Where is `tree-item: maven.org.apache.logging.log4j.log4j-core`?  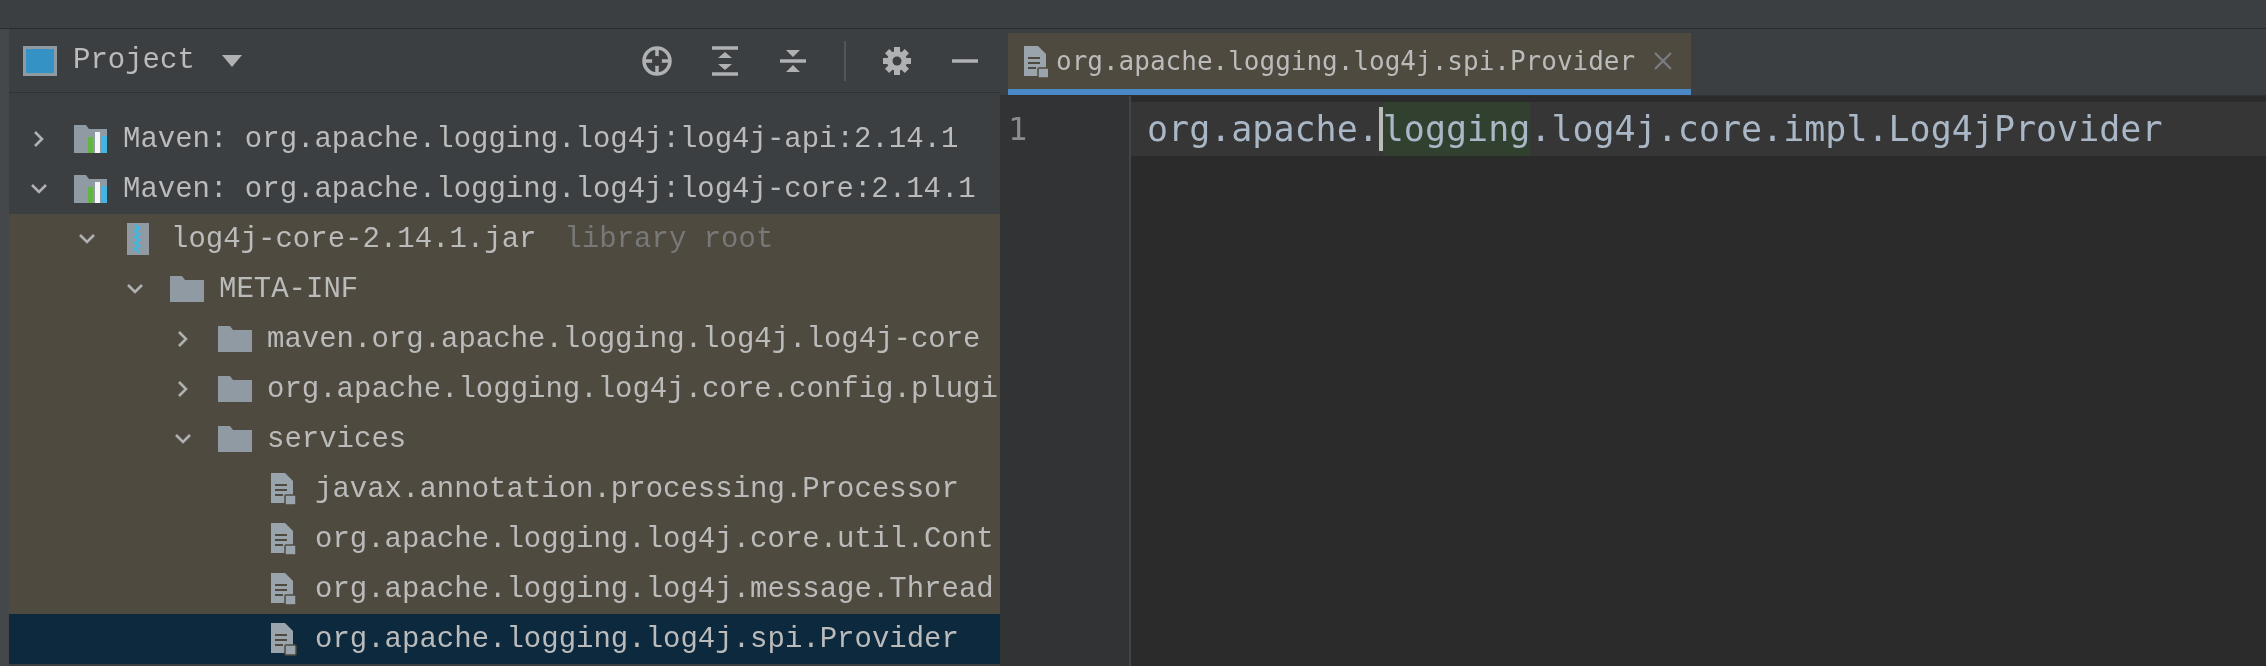 tree-item: maven.org.apache.logging.log4j.log4j-core is located at coordinates (504, 339).